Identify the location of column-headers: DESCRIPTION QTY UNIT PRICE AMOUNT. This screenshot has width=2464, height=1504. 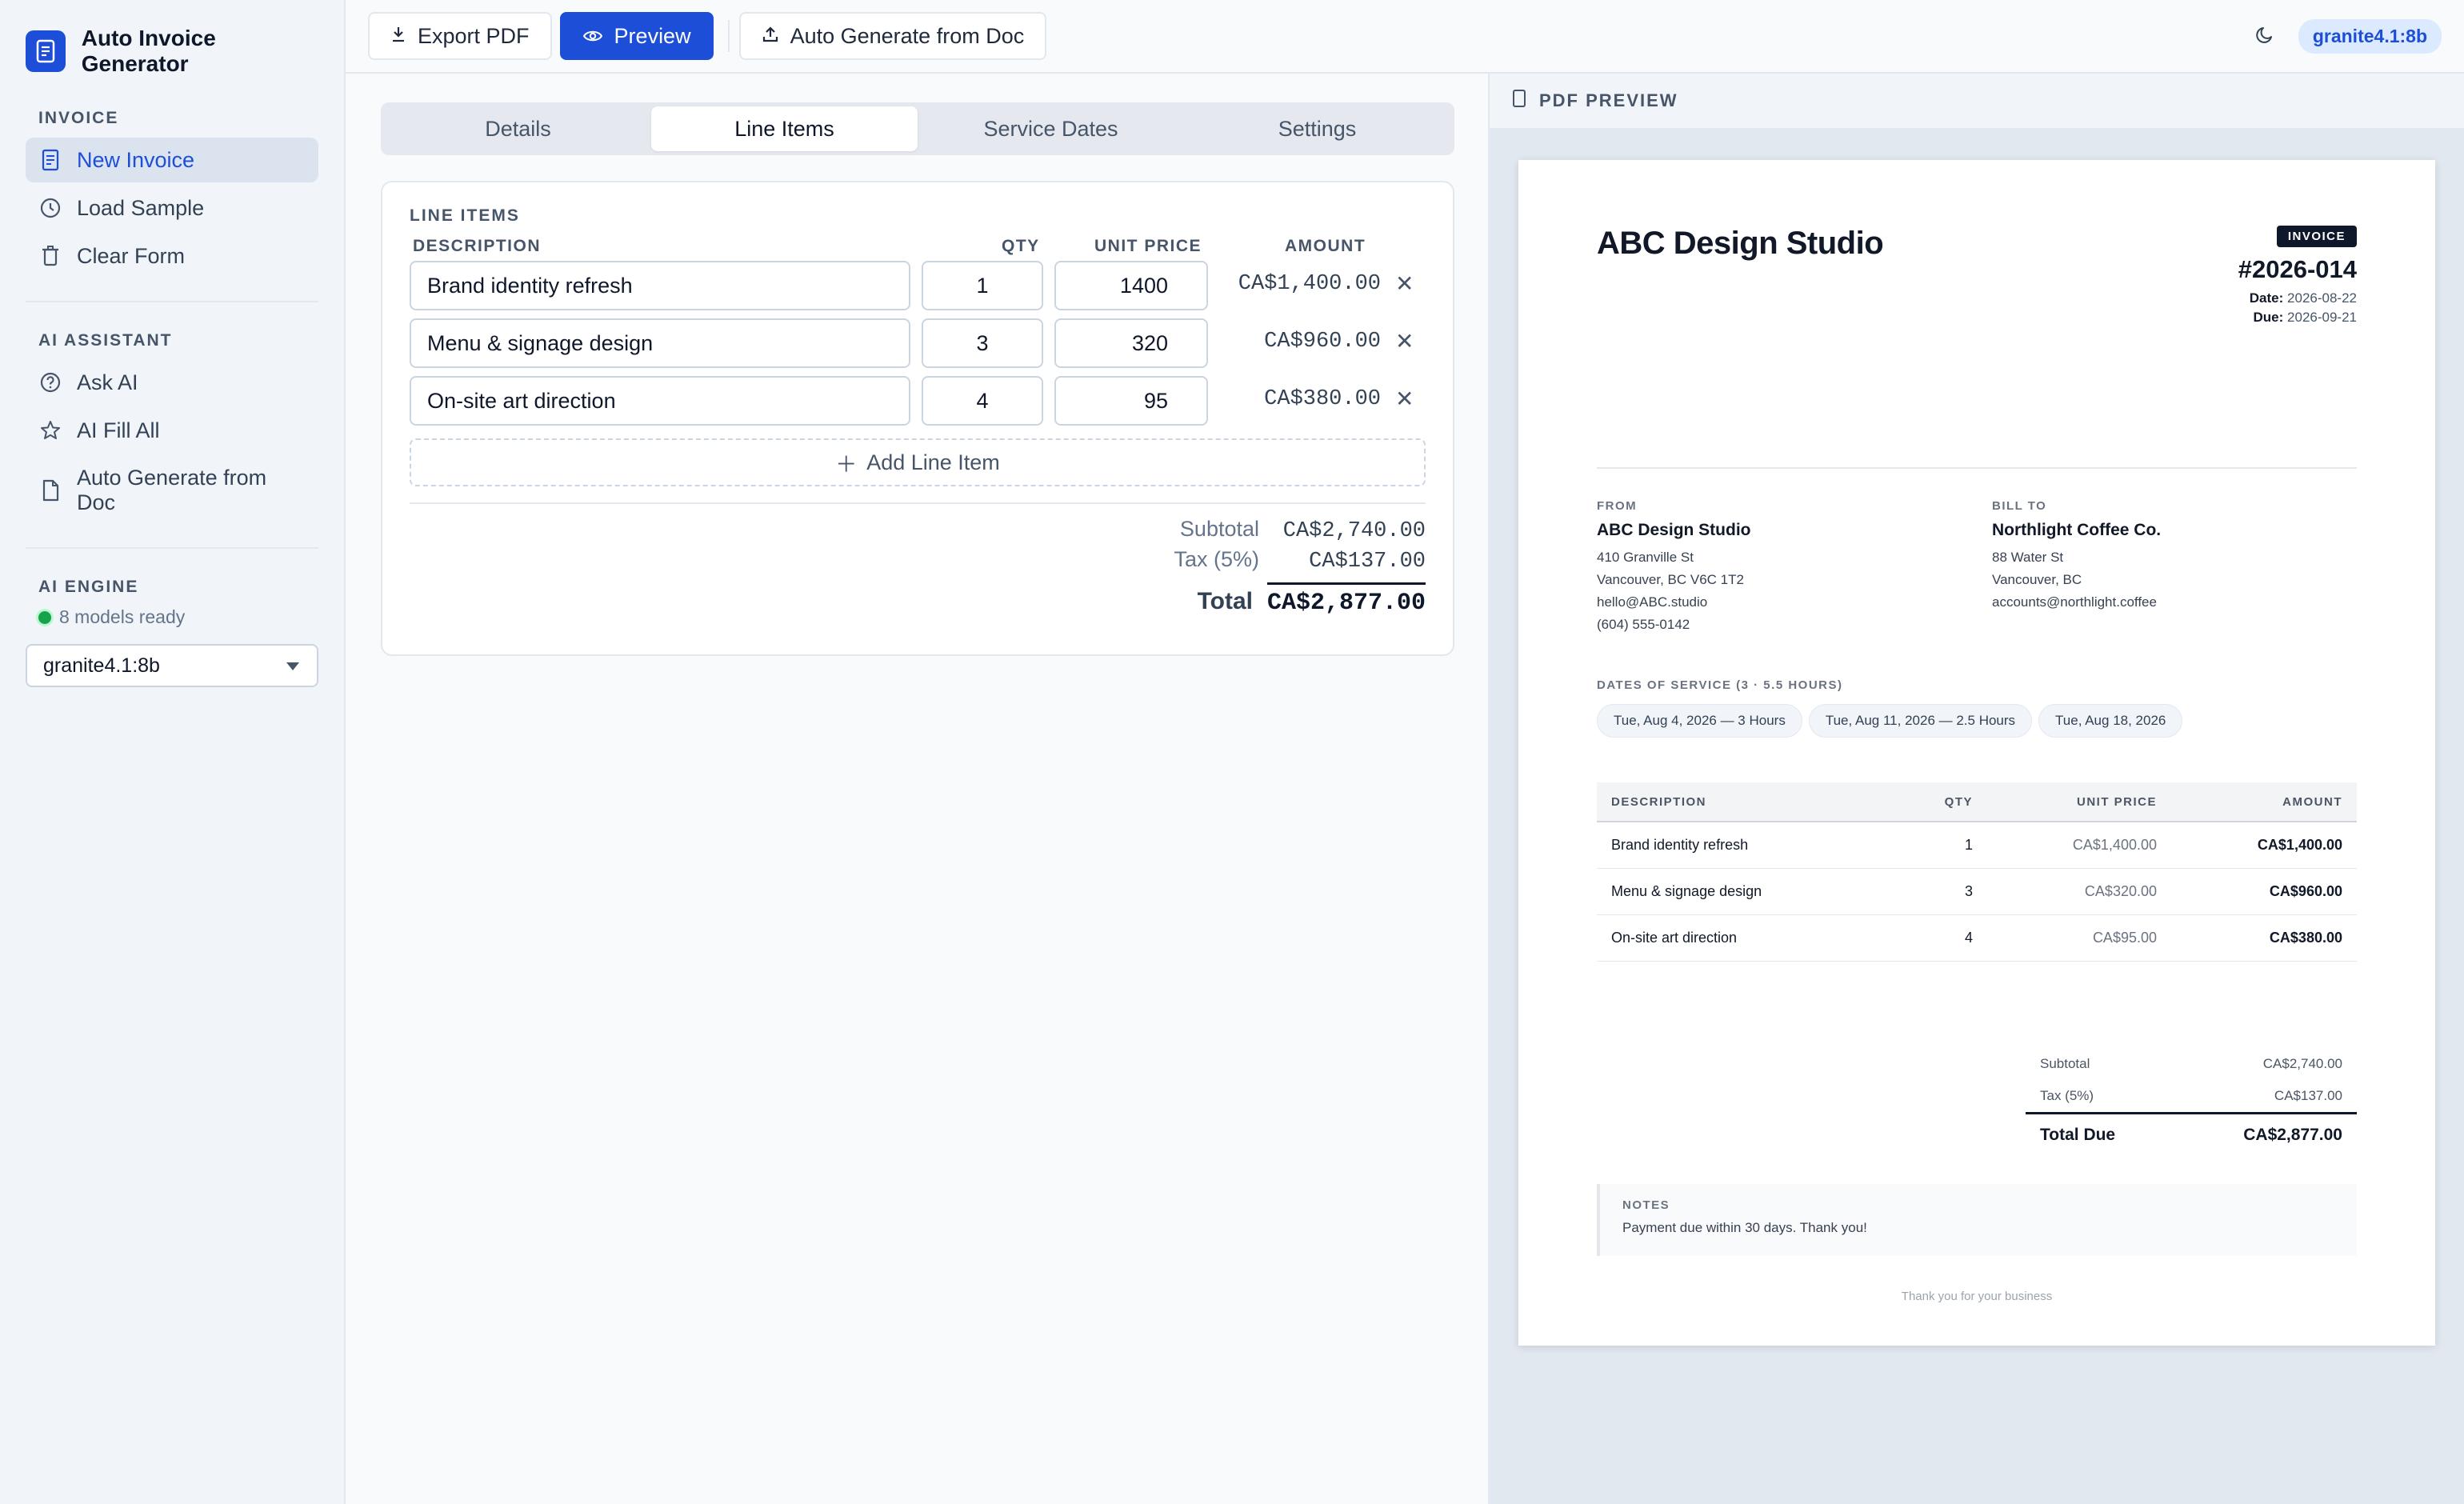
(918, 249).